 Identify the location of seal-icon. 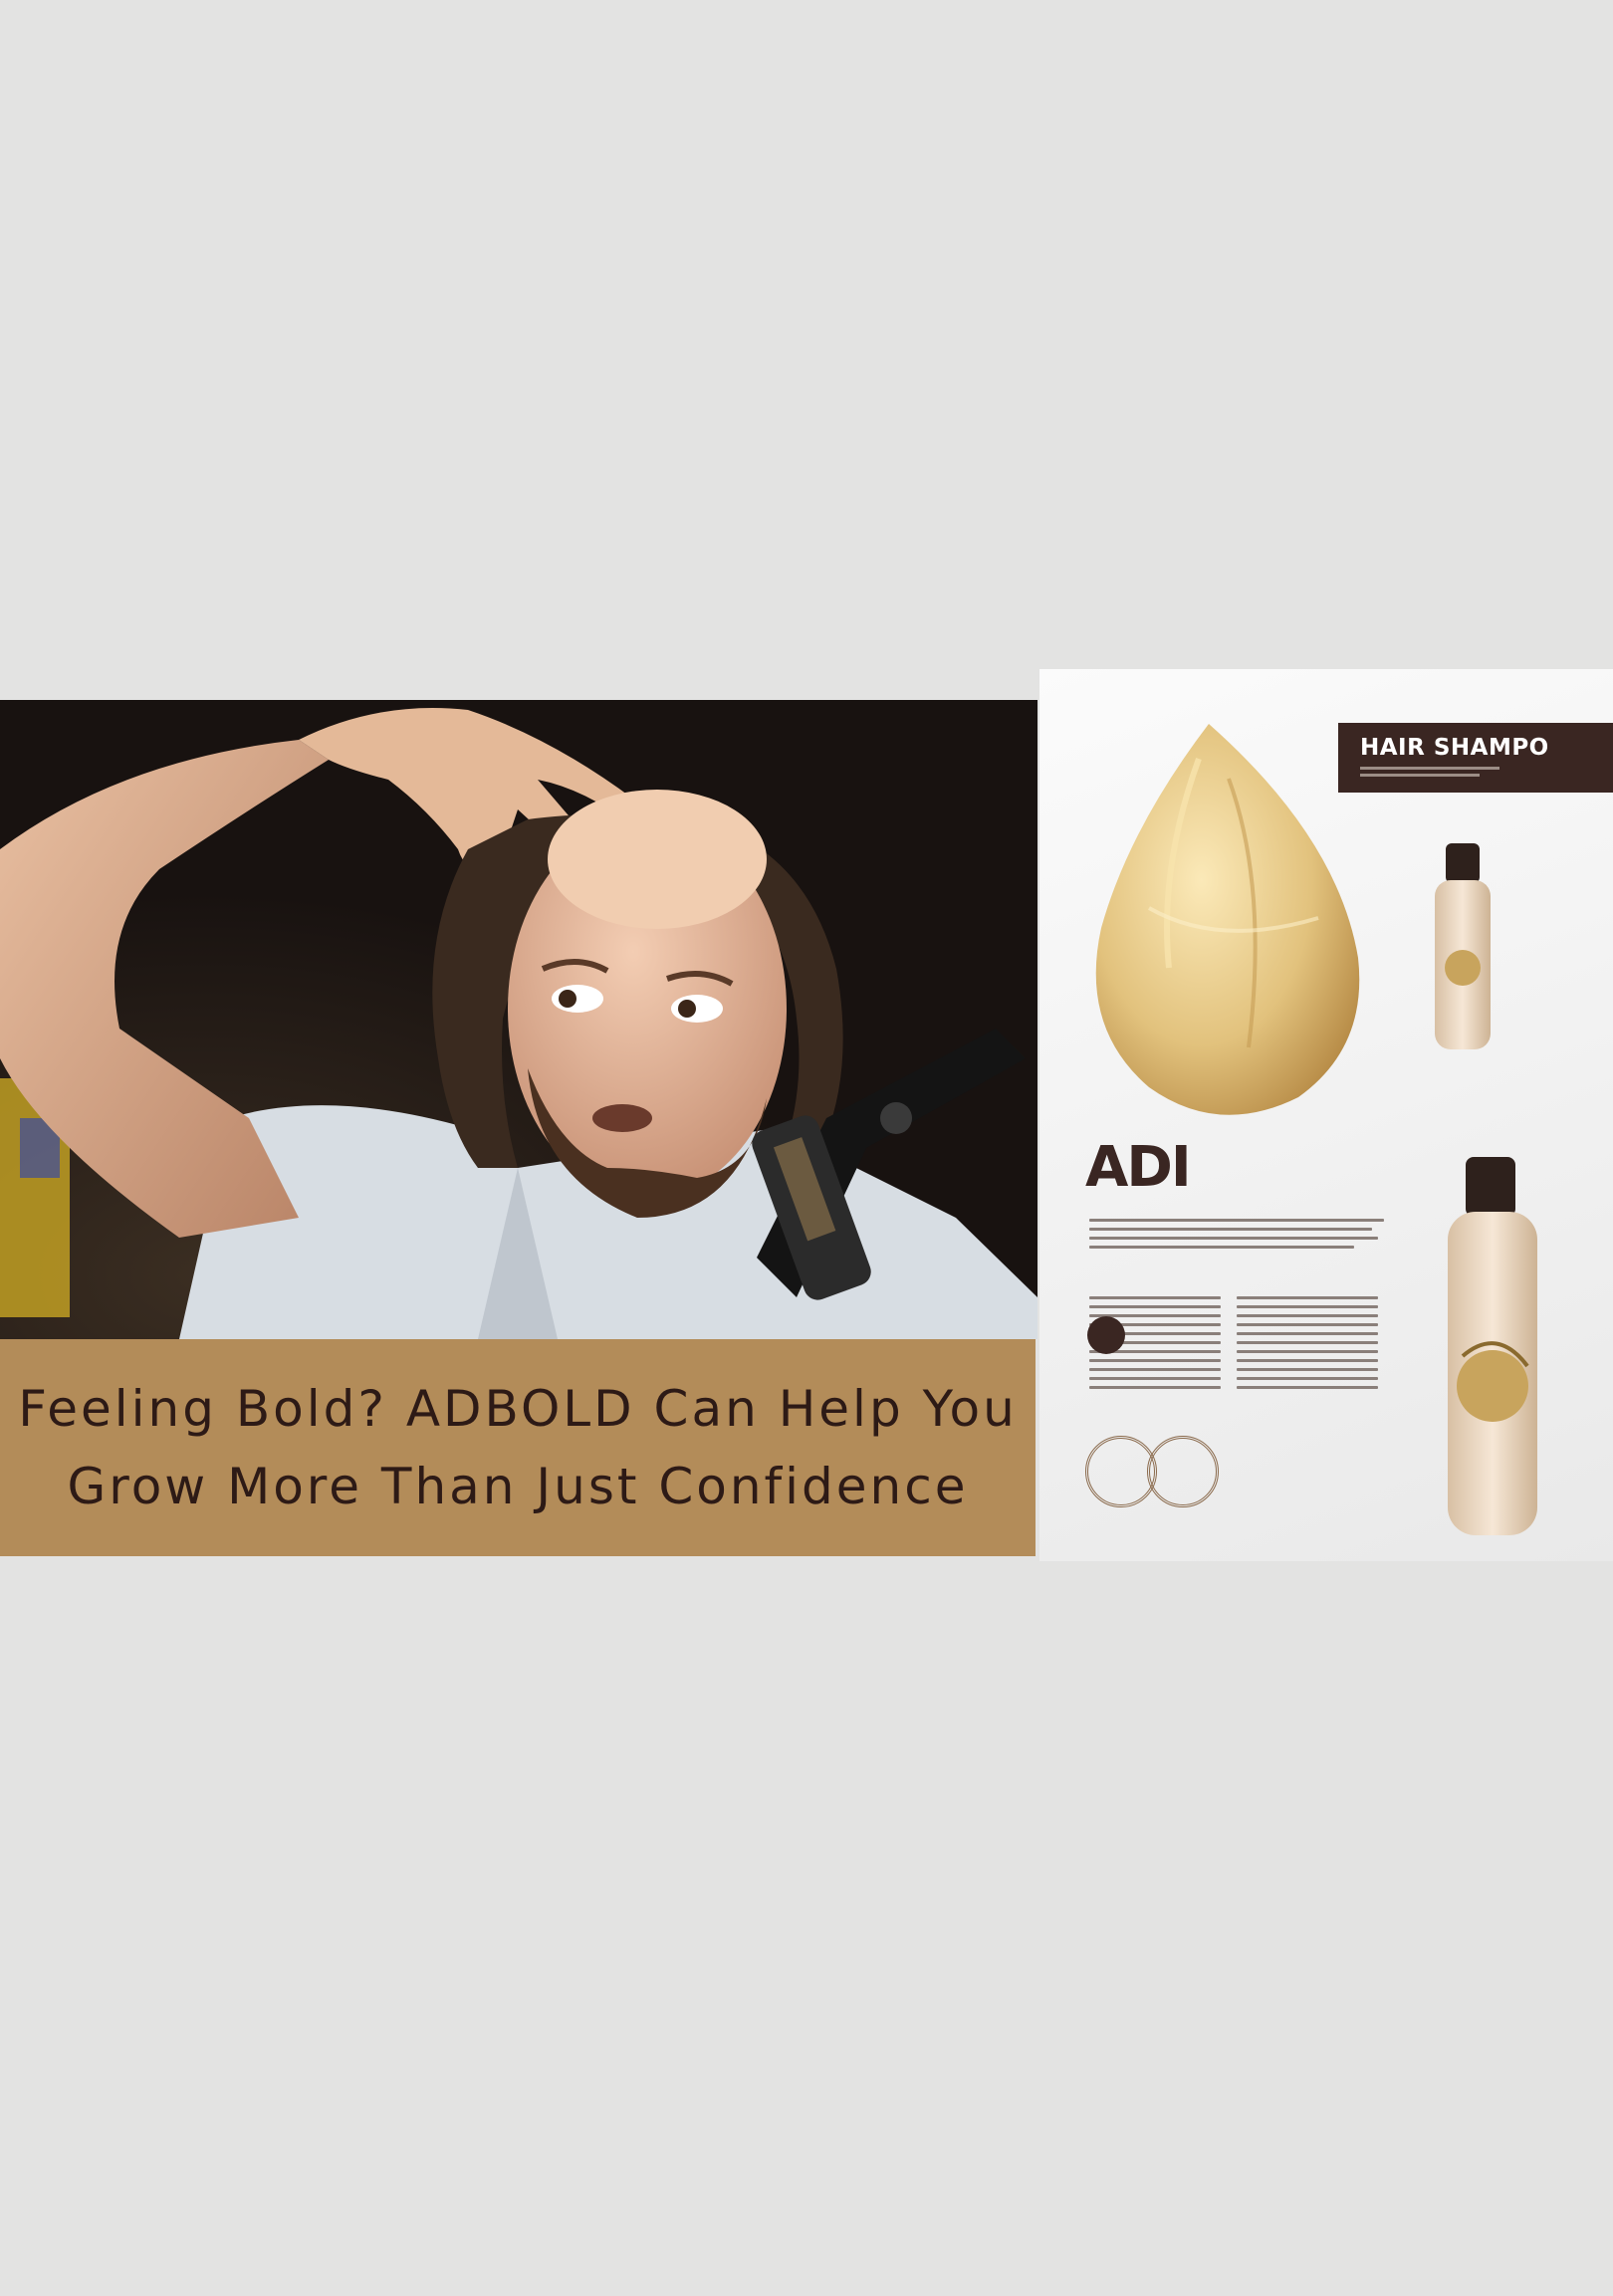
(1183, 1471).